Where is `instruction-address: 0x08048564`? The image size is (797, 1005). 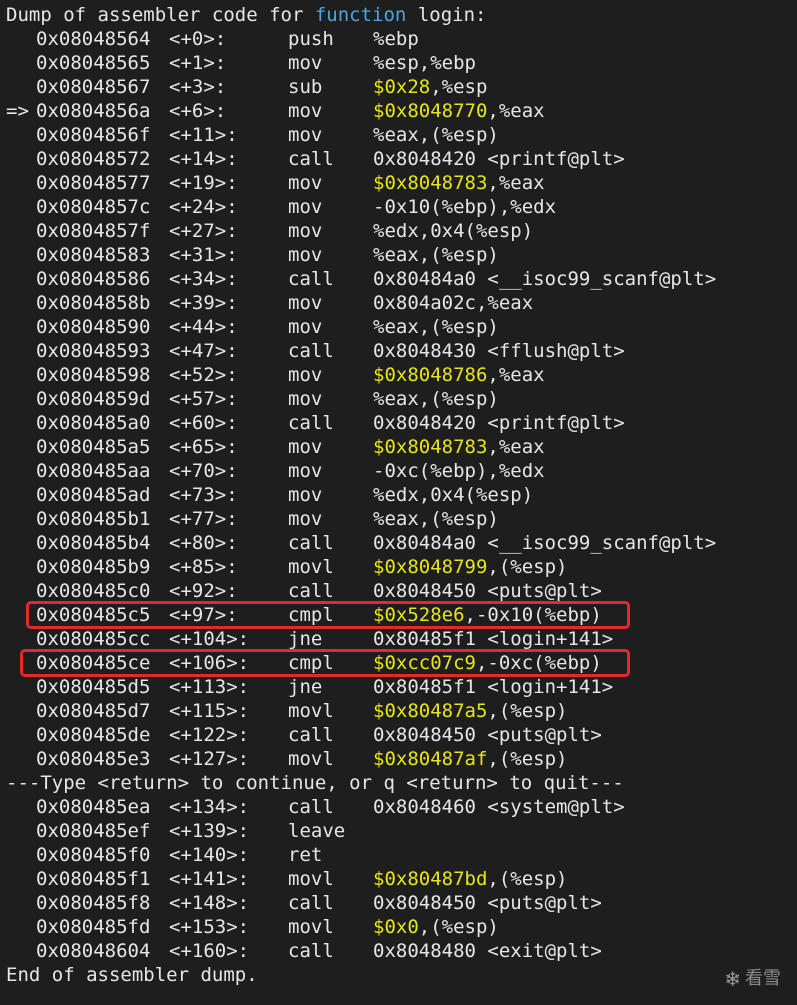 instruction-address: 0x08048564 is located at coordinates (93, 39).